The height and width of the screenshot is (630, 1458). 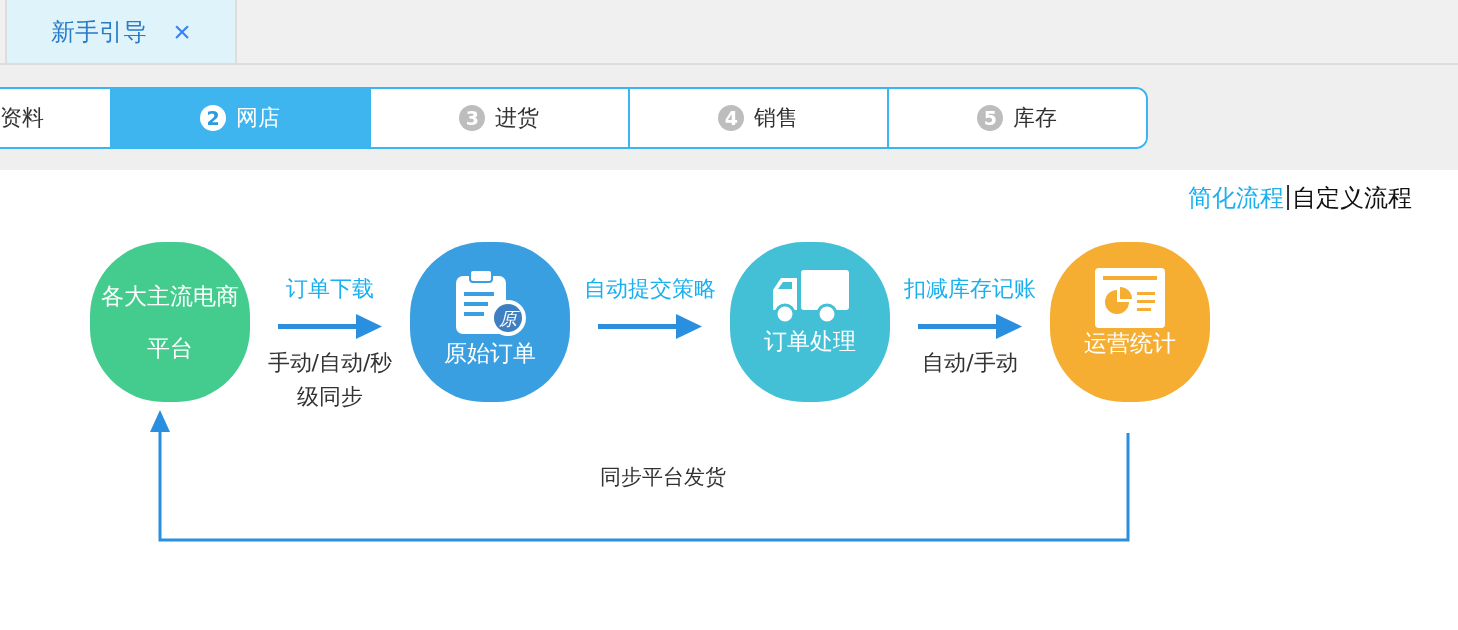 What do you see at coordinates (650, 289) in the screenshot?
I see `connector-label: 自动提交策略` at bounding box center [650, 289].